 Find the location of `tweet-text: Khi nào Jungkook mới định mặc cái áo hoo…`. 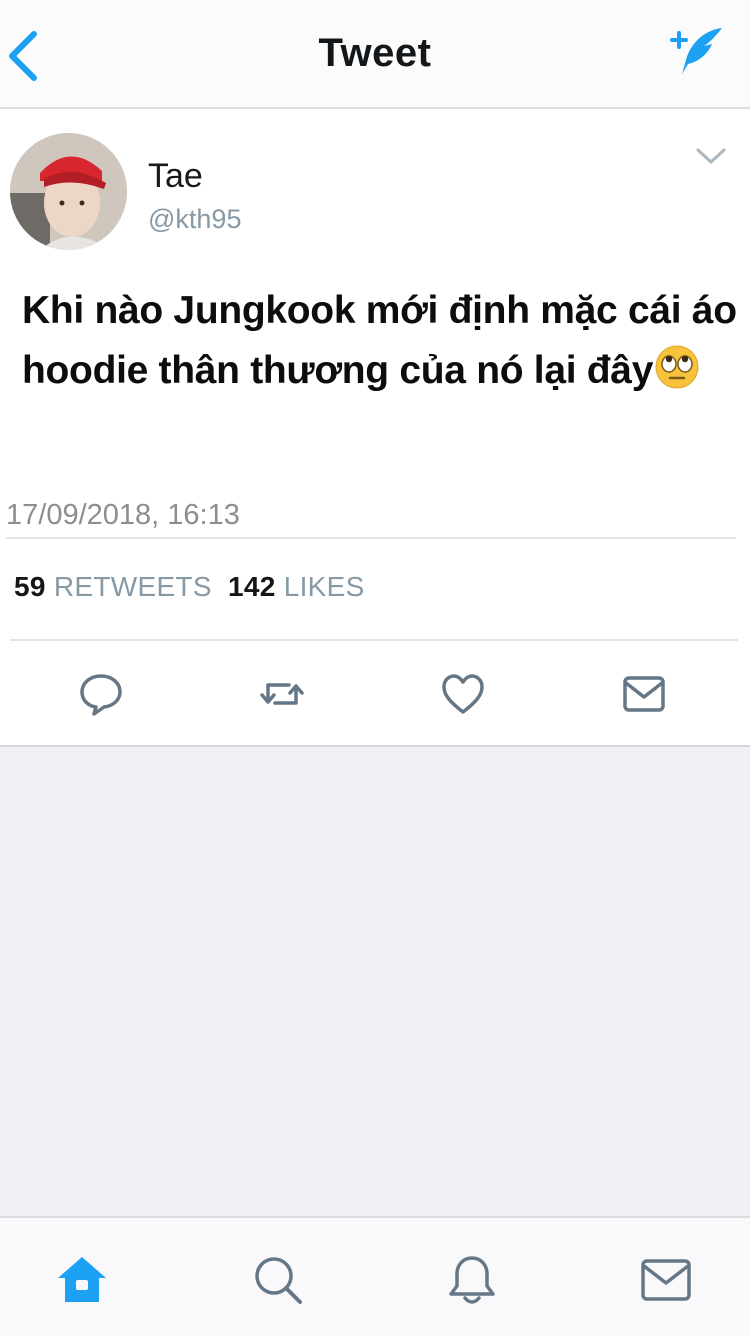

tweet-text: Khi nào Jungkook mới định mặc cái áo hoo… is located at coordinates (386, 341).